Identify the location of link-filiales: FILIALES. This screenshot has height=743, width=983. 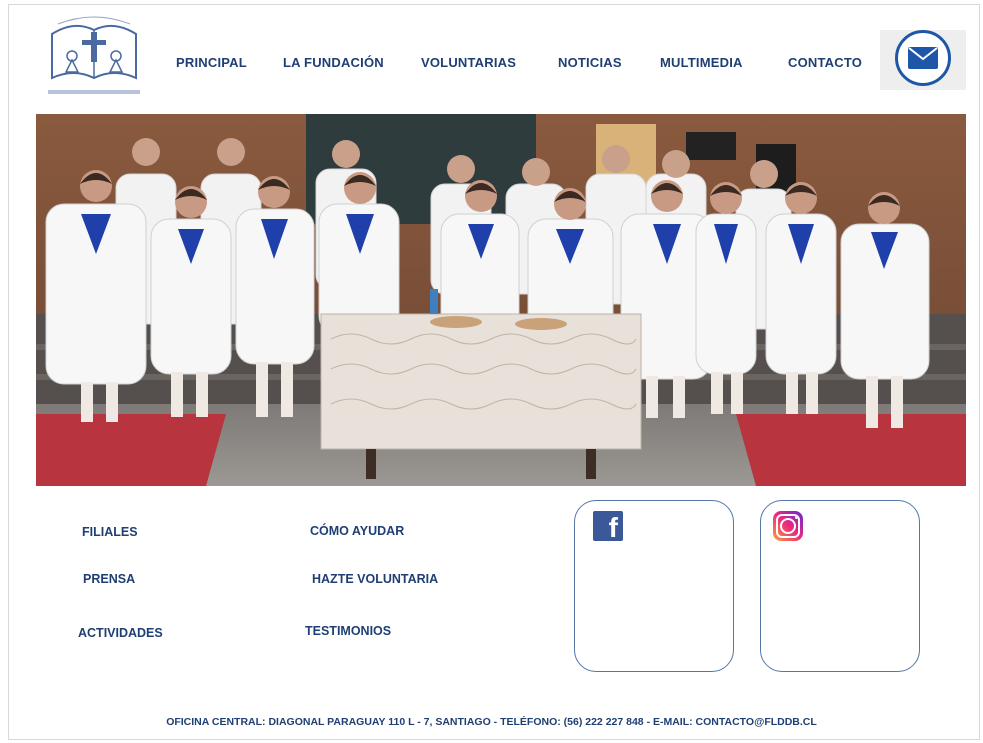
(110, 532).